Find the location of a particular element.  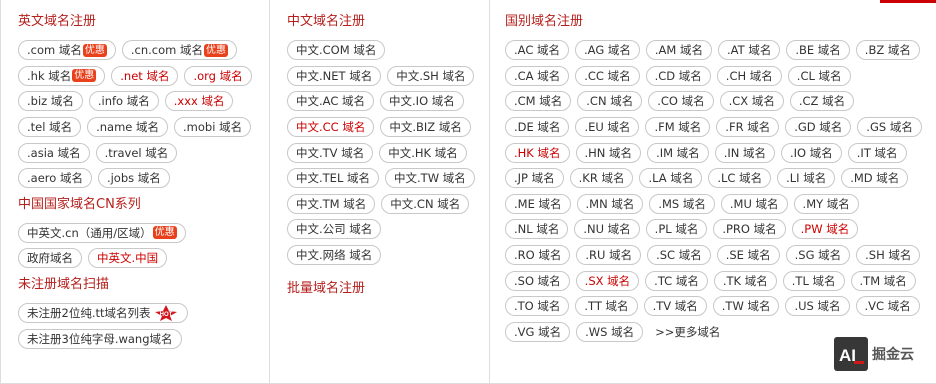

domain-pill-cz-域名: .CZ 域名 is located at coordinates (822, 101).